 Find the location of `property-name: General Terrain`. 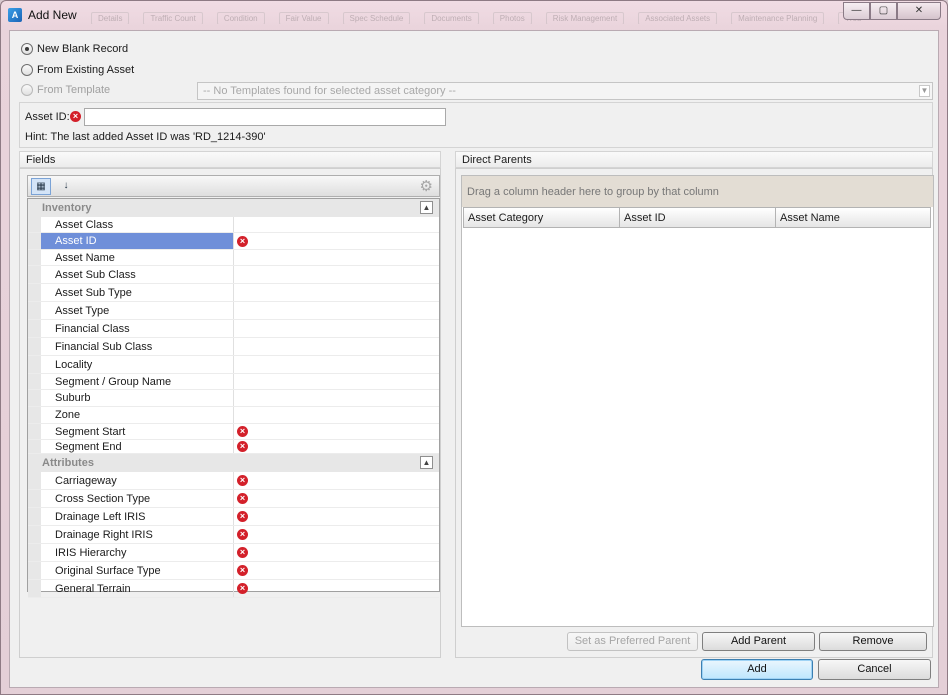

property-name: General Terrain is located at coordinates (137, 588).